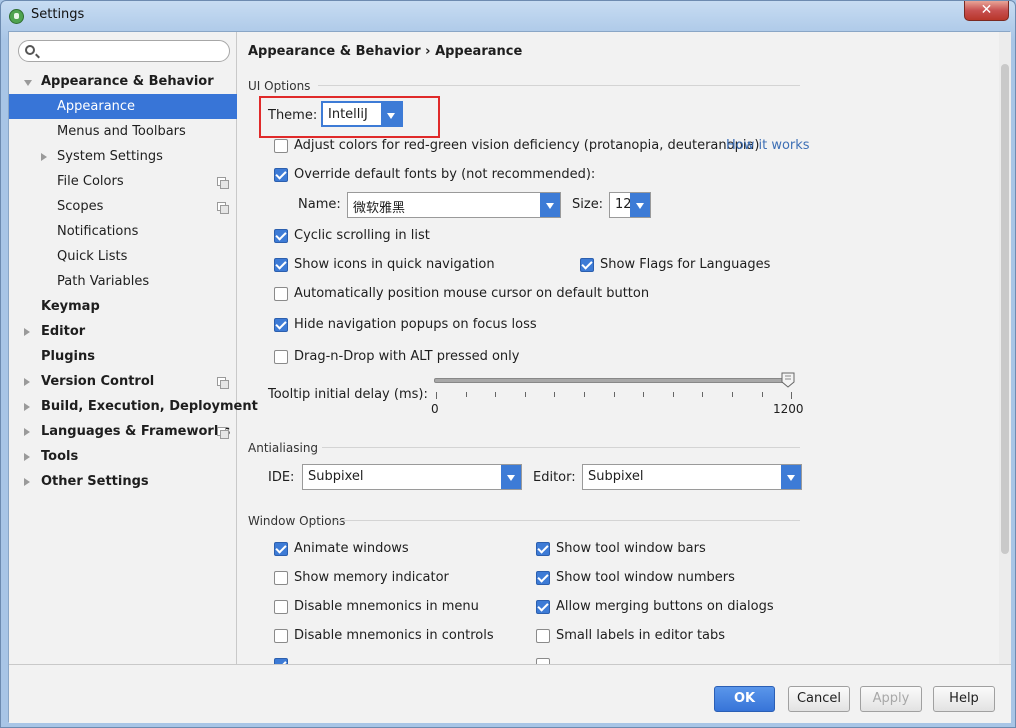  What do you see at coordinates (90, 181) in the screenshot?
I see `sidebar-item-label: File Colors` at bounding box center [90, 181].